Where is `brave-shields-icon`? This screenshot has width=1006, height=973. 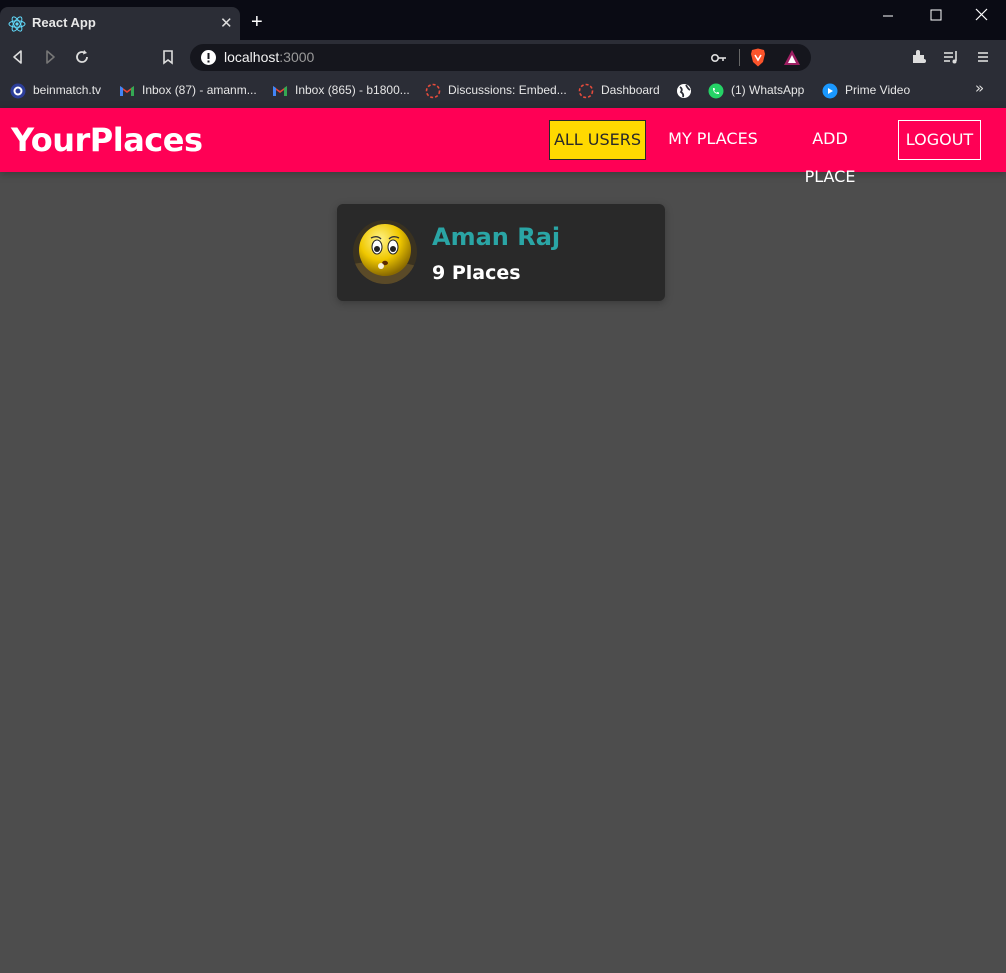 brave-shields-icon is located at coordinates (758, 57).